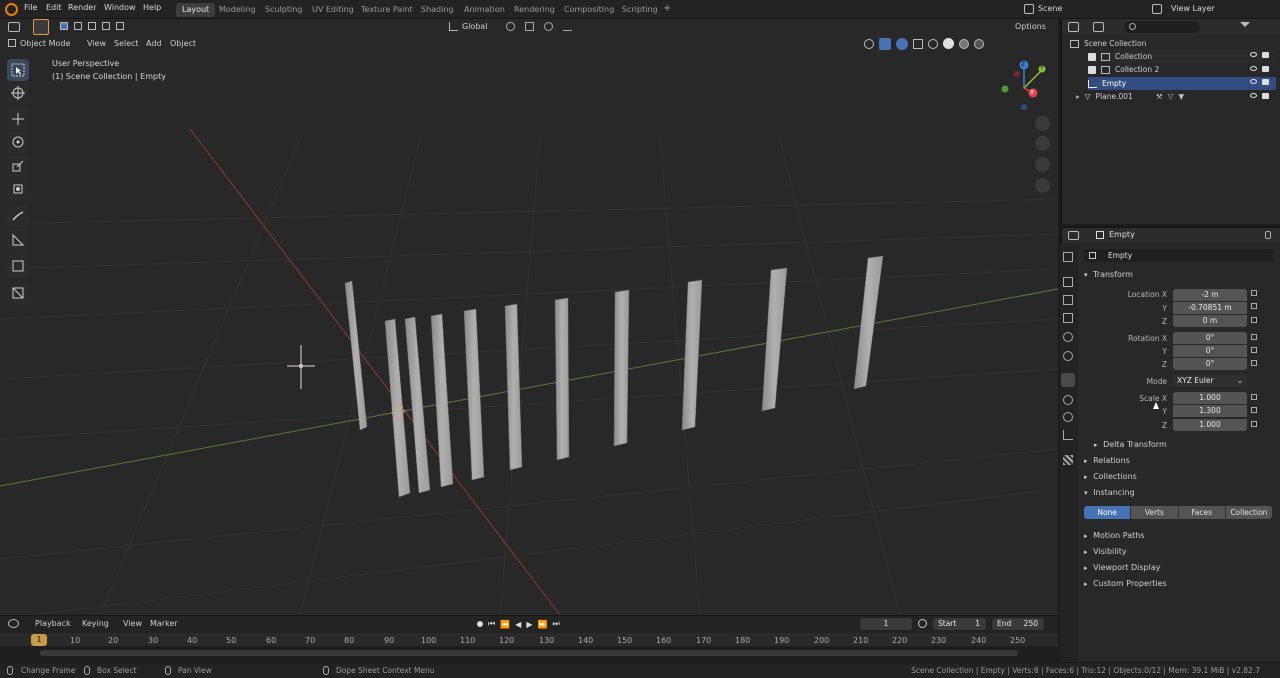 This screenshot has width=1280, height=678. Describe the element at coordinates (237, 10) in the screenshot. I see `tab-modeling: Modeling` at that location.